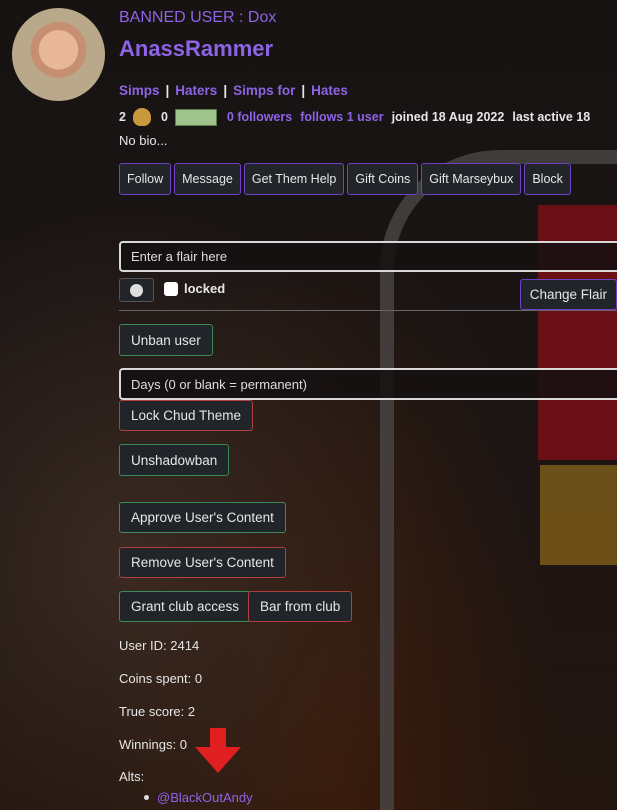 The width and height of the screenshot is (617, 810). Describe the element at coordinates (205, 797) in the screenshot. I see `alt-link: @BlackOutAndy` at that location.